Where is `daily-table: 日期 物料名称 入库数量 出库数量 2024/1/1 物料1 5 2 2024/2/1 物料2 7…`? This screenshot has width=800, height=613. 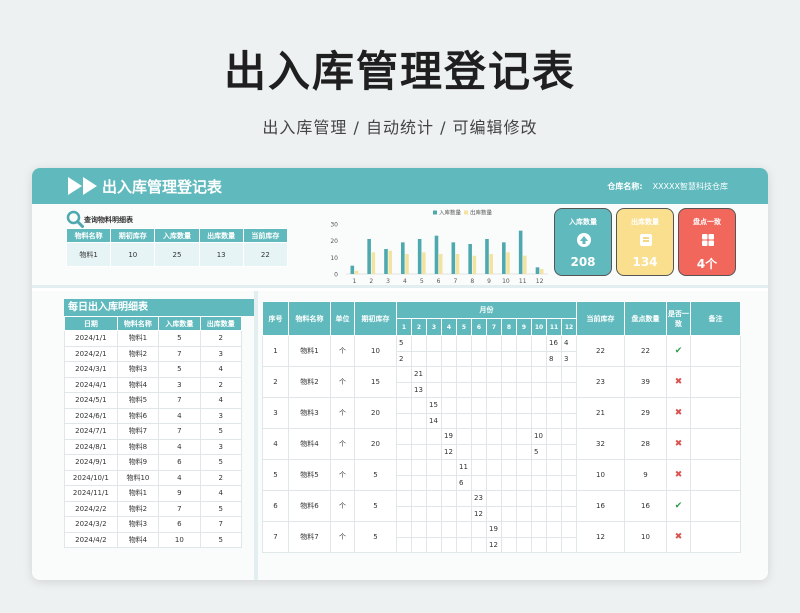 daily-table: 日期 物料名称 入库数量 出库数量 2024/1/1 物料1 5 2 2024/2/1 物料2 7… is located at coordinates (153, 432).